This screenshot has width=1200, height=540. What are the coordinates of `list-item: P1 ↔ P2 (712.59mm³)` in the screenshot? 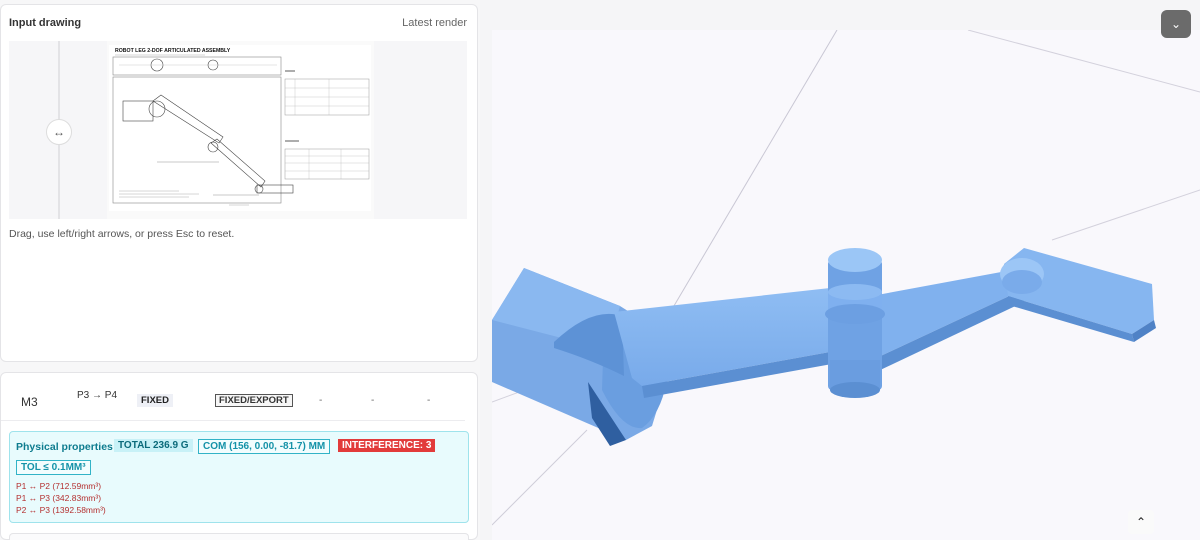 It's located at (59, 486).